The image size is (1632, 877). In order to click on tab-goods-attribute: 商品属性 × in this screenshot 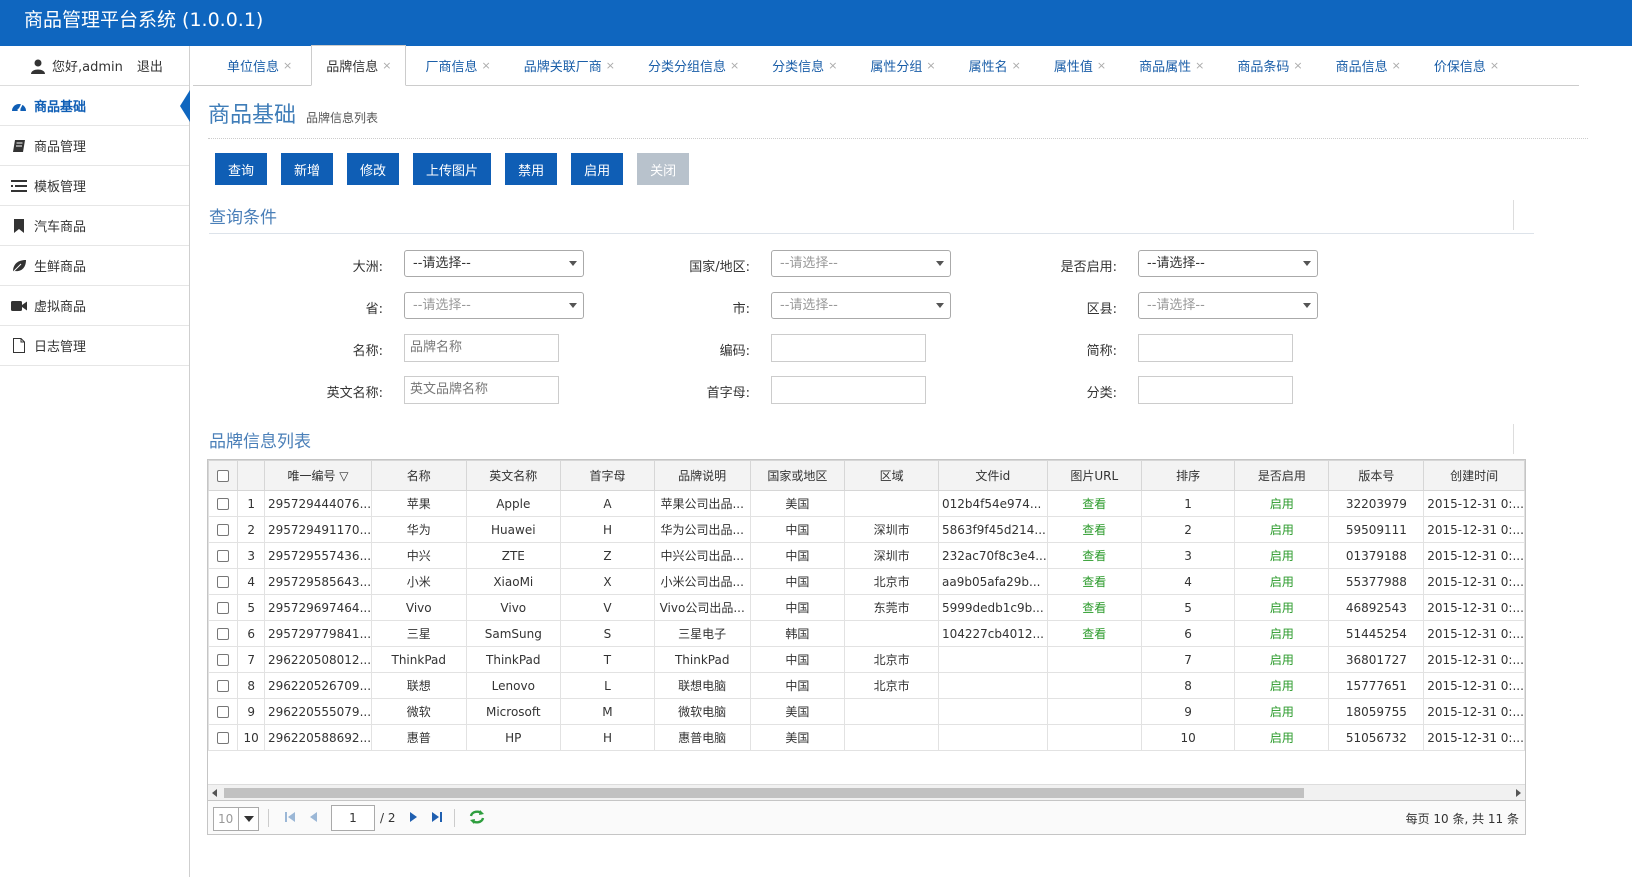, I will do `click(1171, 65)`.